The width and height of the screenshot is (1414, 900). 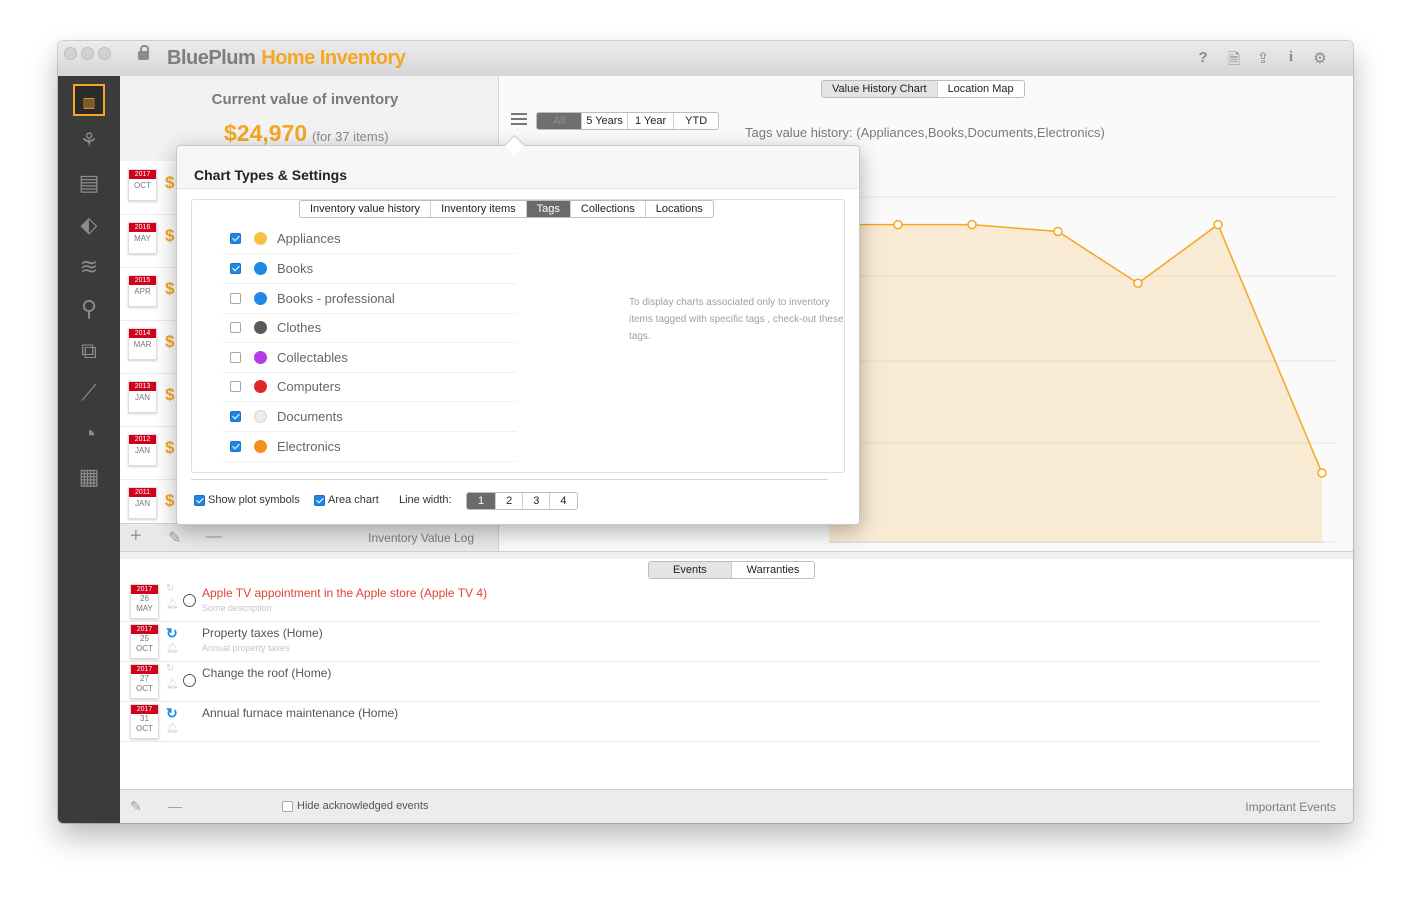 What do you see at coordinates (479, 209) in the screenshot?
I see `tab-inventory-items: Inventory items` at bounding box center [479, 209].